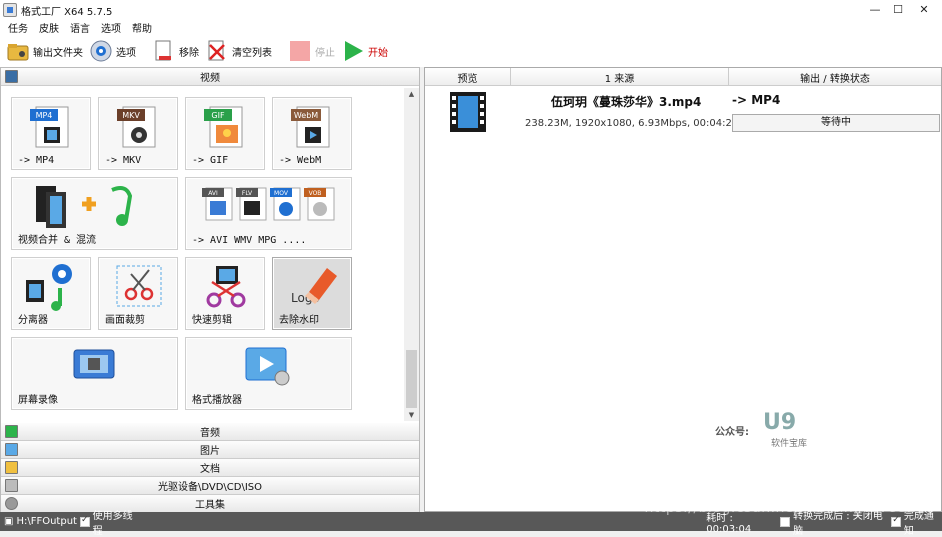 Image resolution: width=942 pixels, height=537 pixels. I want to click on options-button: 选项, so click(112, 51).